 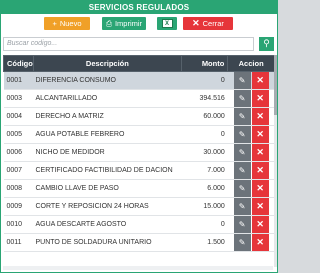 I want to click on panel-title: SERVICIOS REGULADOS, so click(x=139, y=7).